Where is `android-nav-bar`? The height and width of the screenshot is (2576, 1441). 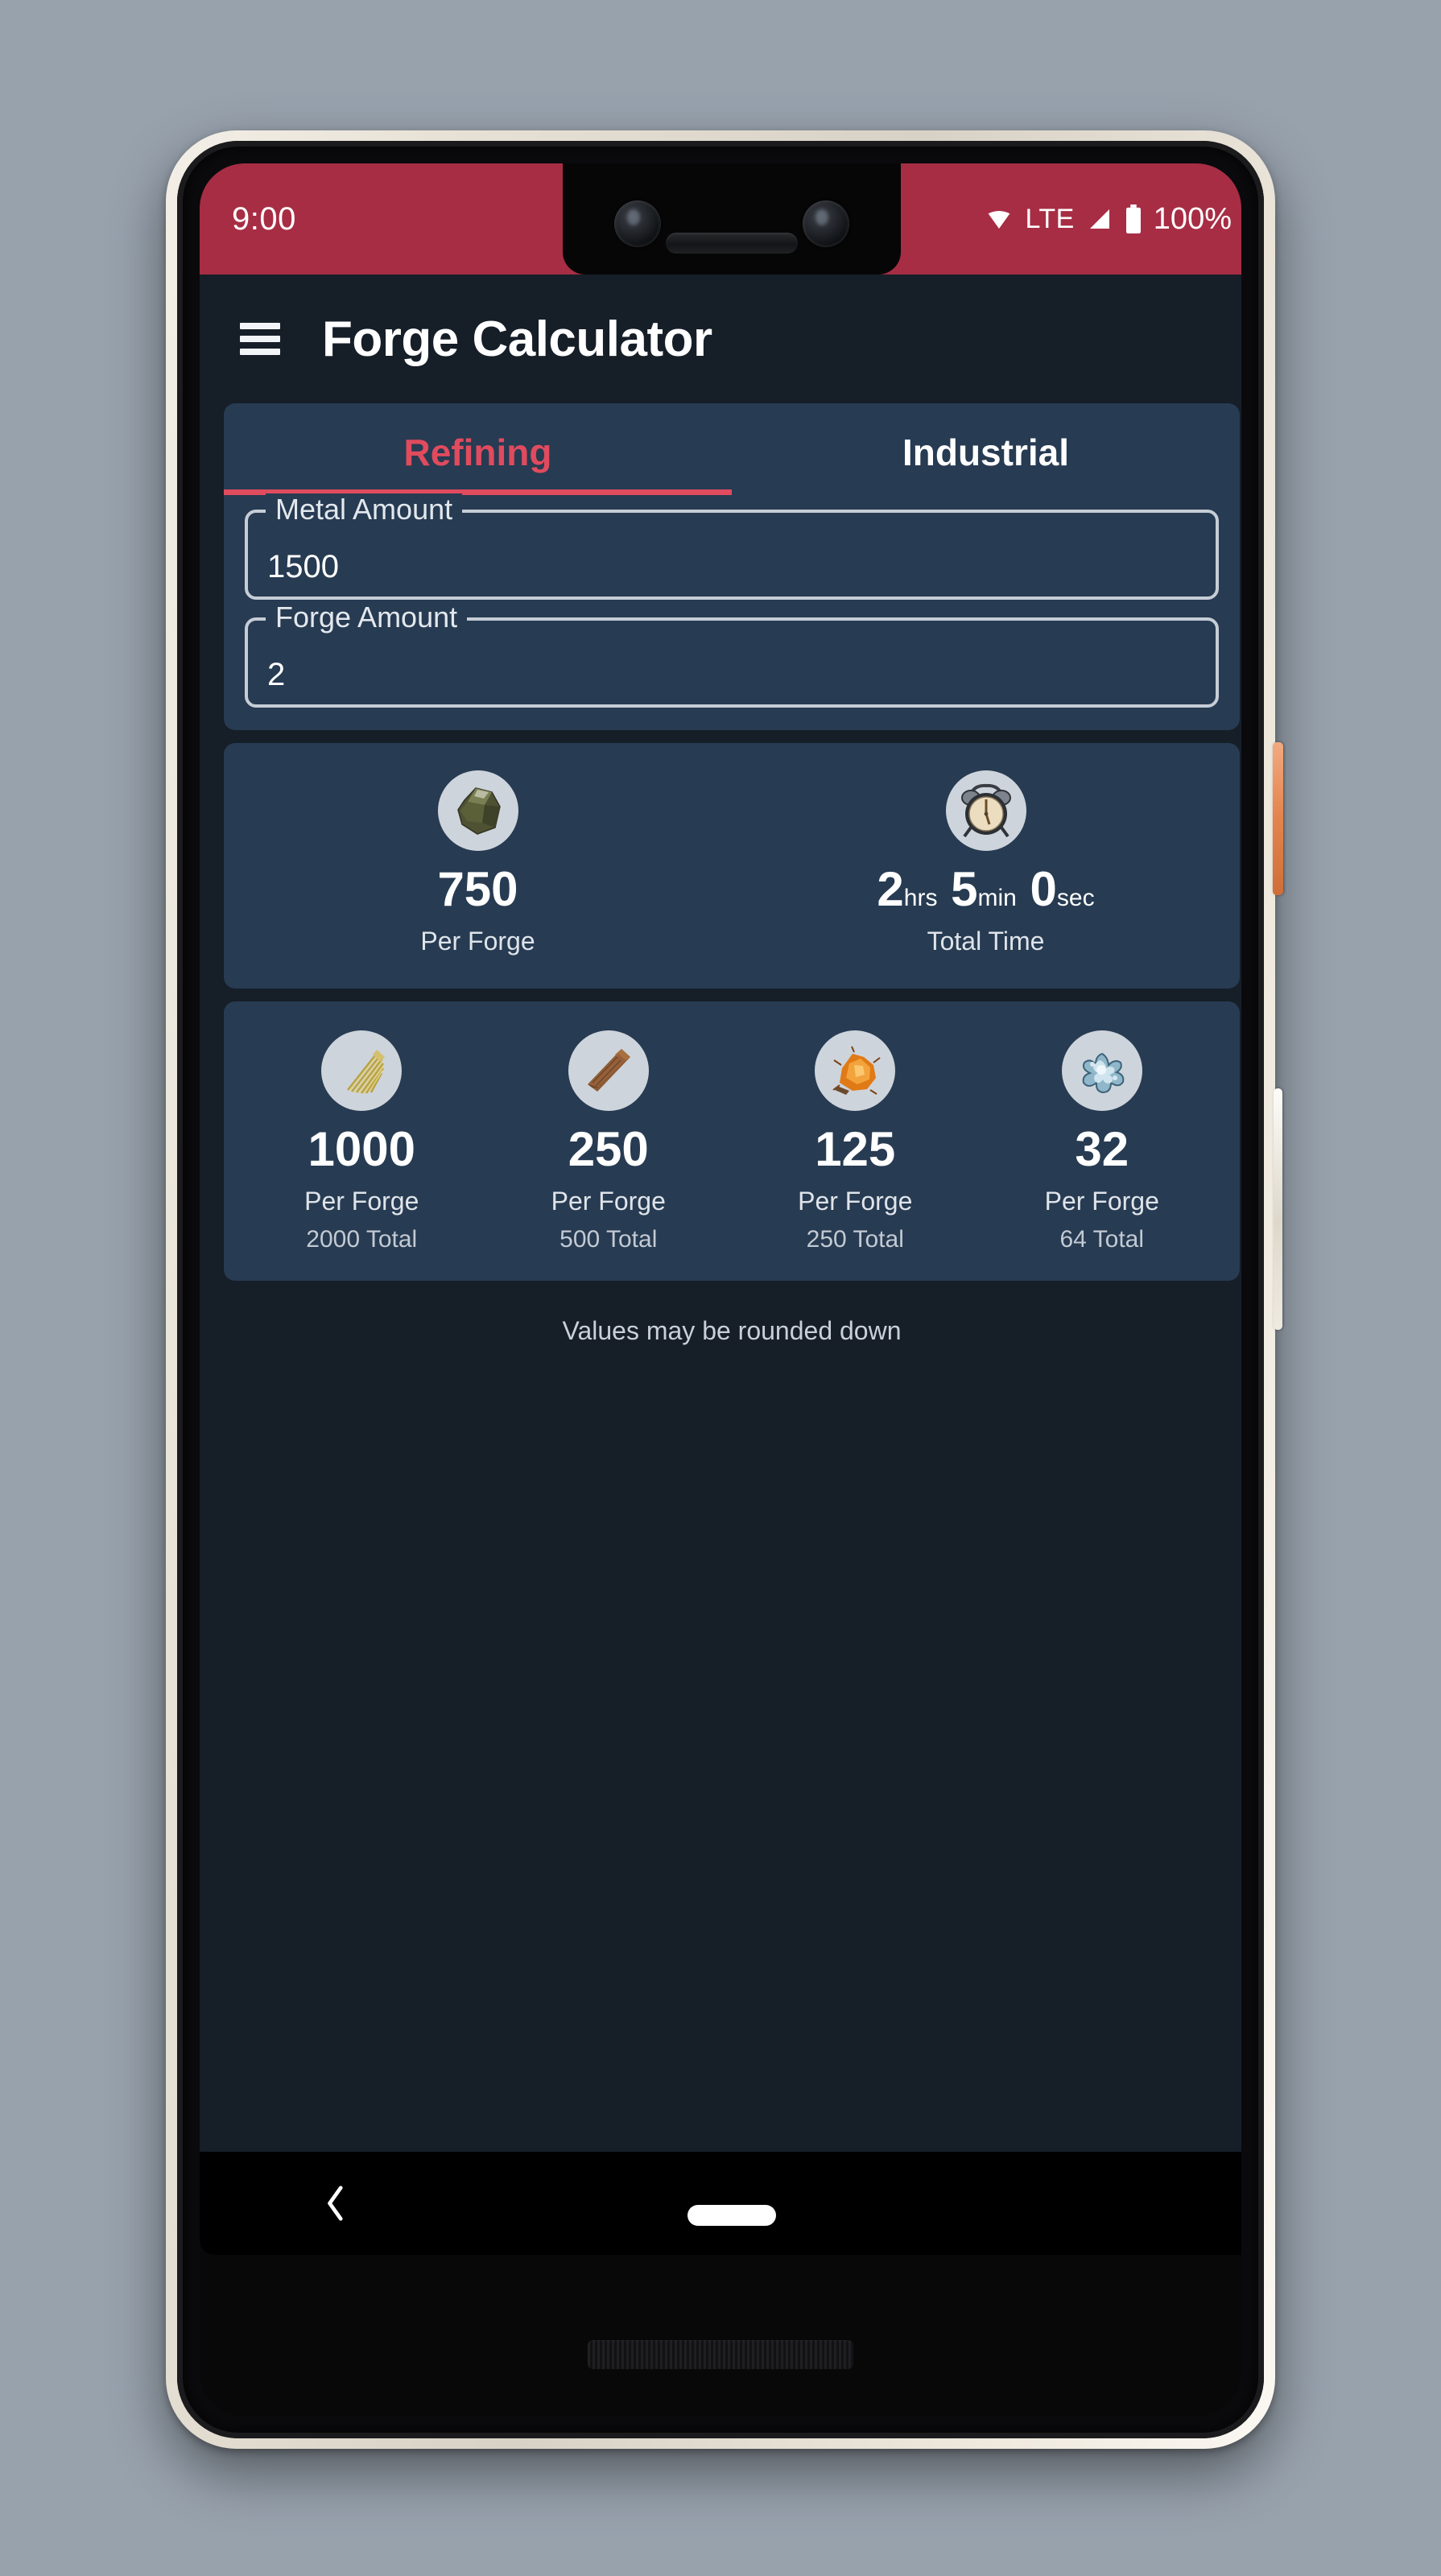
android-nav-bar is located at coordinates (720, 2203).